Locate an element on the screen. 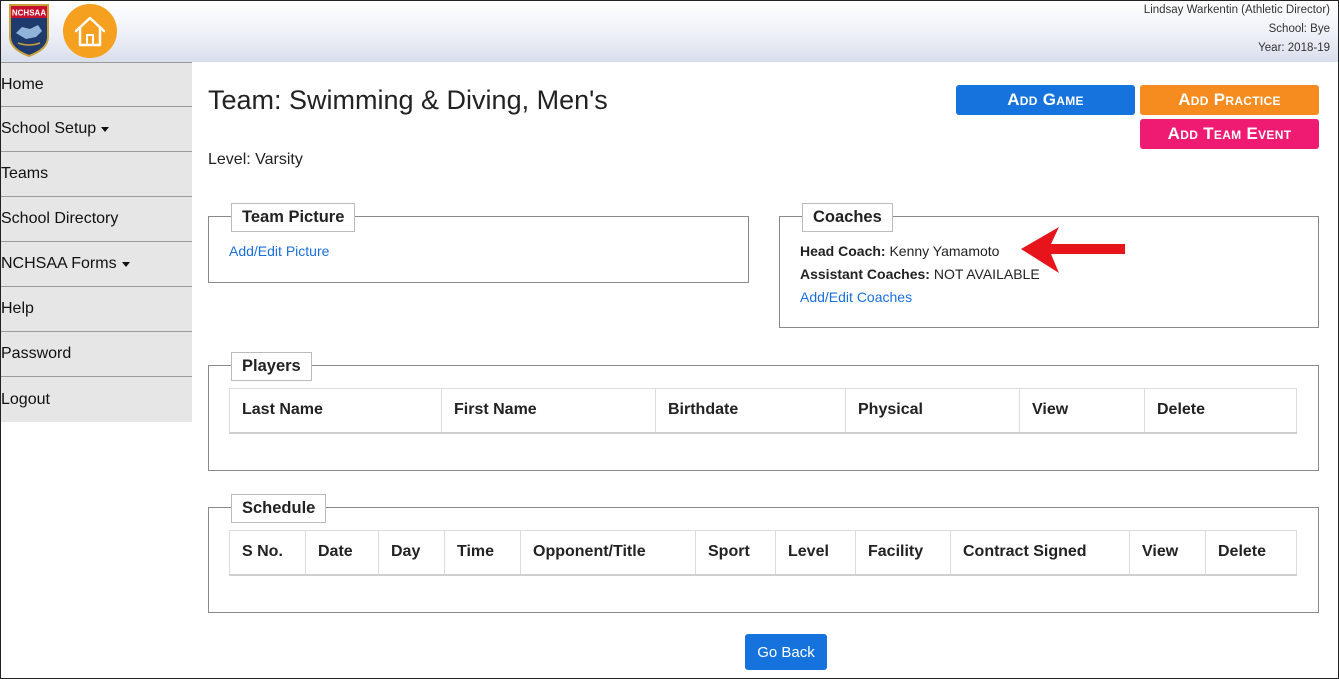 The image size is (1339, 679). head-coach-line: Head Coach: Kenny Yamamoto is located at coordinates (899, 251).